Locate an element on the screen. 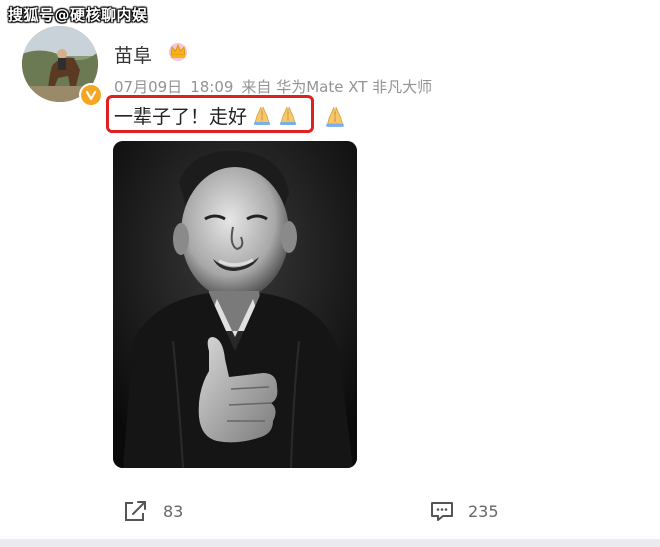  post-meta: 07月09日 18:09 来自 华为Mate XT 非凡大师 is located at coordinates (277, 86).